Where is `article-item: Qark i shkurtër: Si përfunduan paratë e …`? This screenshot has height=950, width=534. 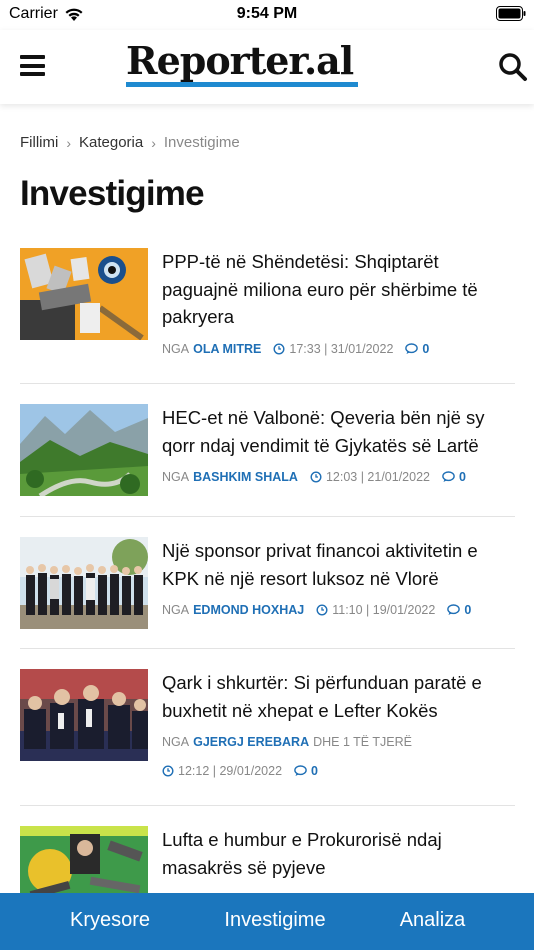
article-item: Qark i shkurtër: Si përfunduan paratë e … is located at coordinates (267, 729).